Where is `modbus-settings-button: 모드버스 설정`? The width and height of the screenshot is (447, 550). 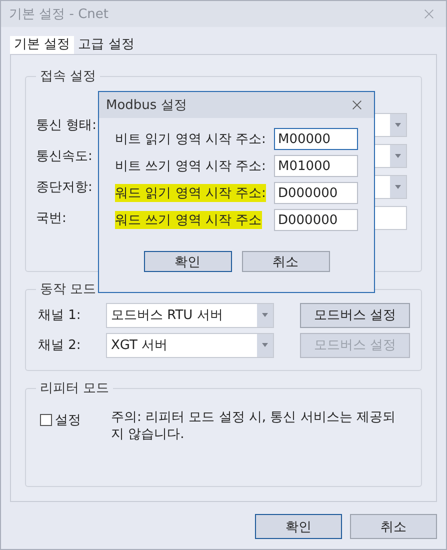
modbus-settings-button: 모드버스 설정 is located at coordinates (355, 315).